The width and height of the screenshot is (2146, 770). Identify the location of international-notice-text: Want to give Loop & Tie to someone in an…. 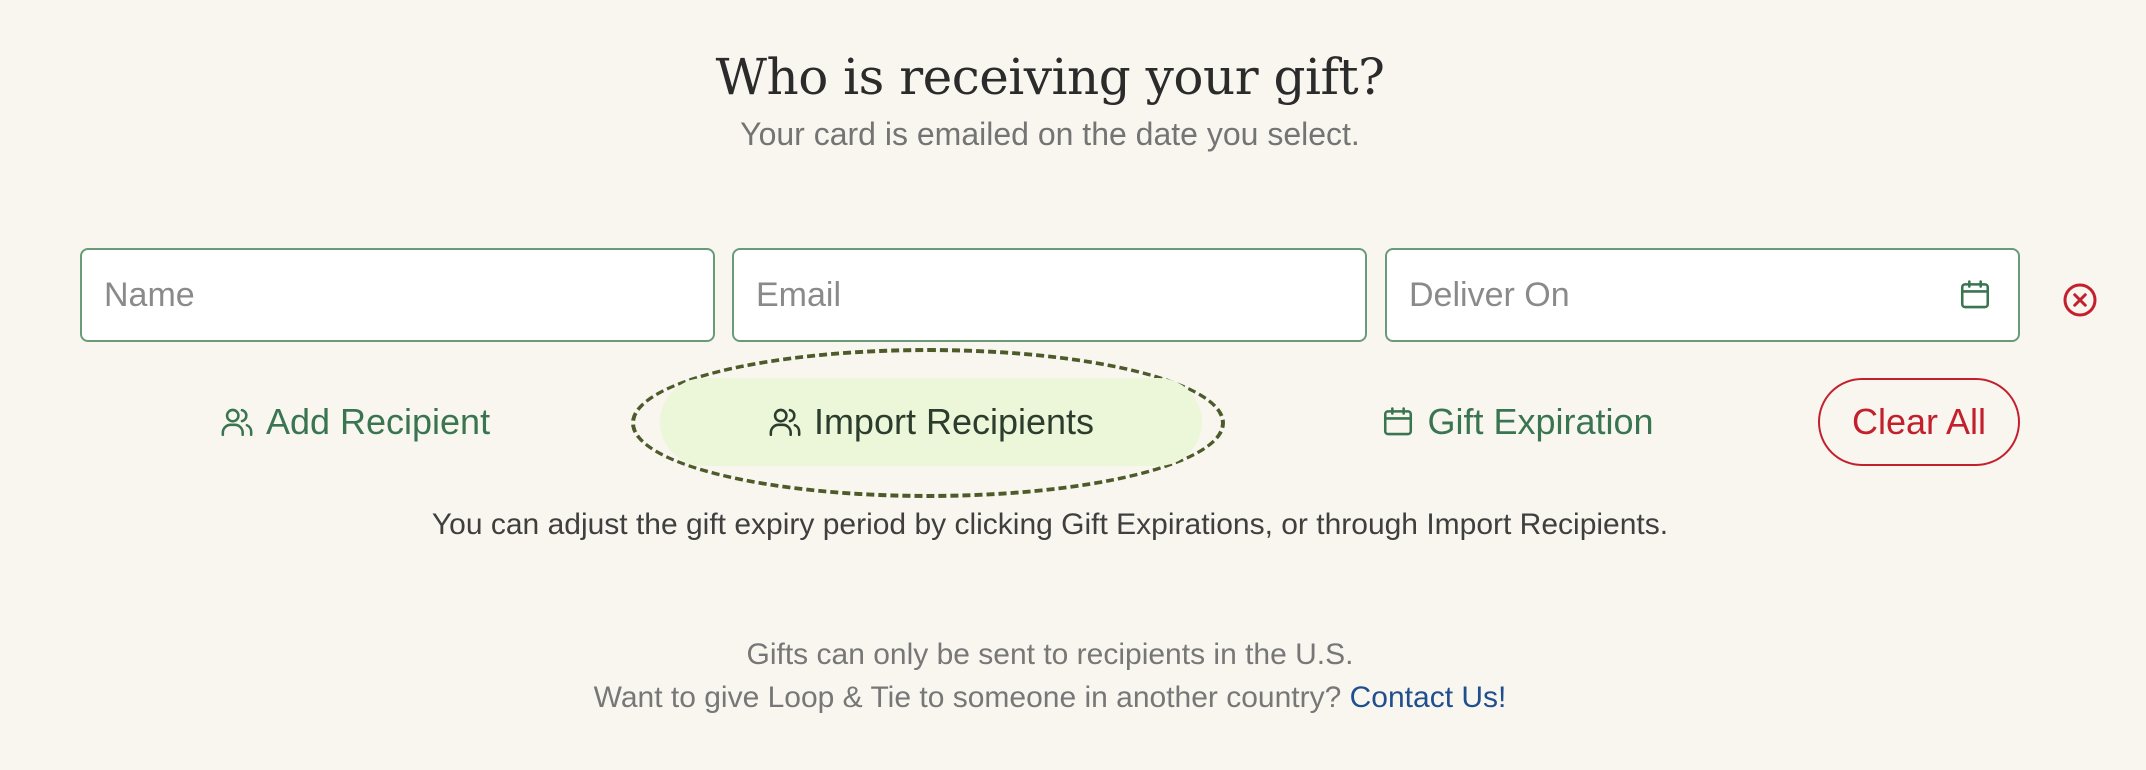
(967, 697).